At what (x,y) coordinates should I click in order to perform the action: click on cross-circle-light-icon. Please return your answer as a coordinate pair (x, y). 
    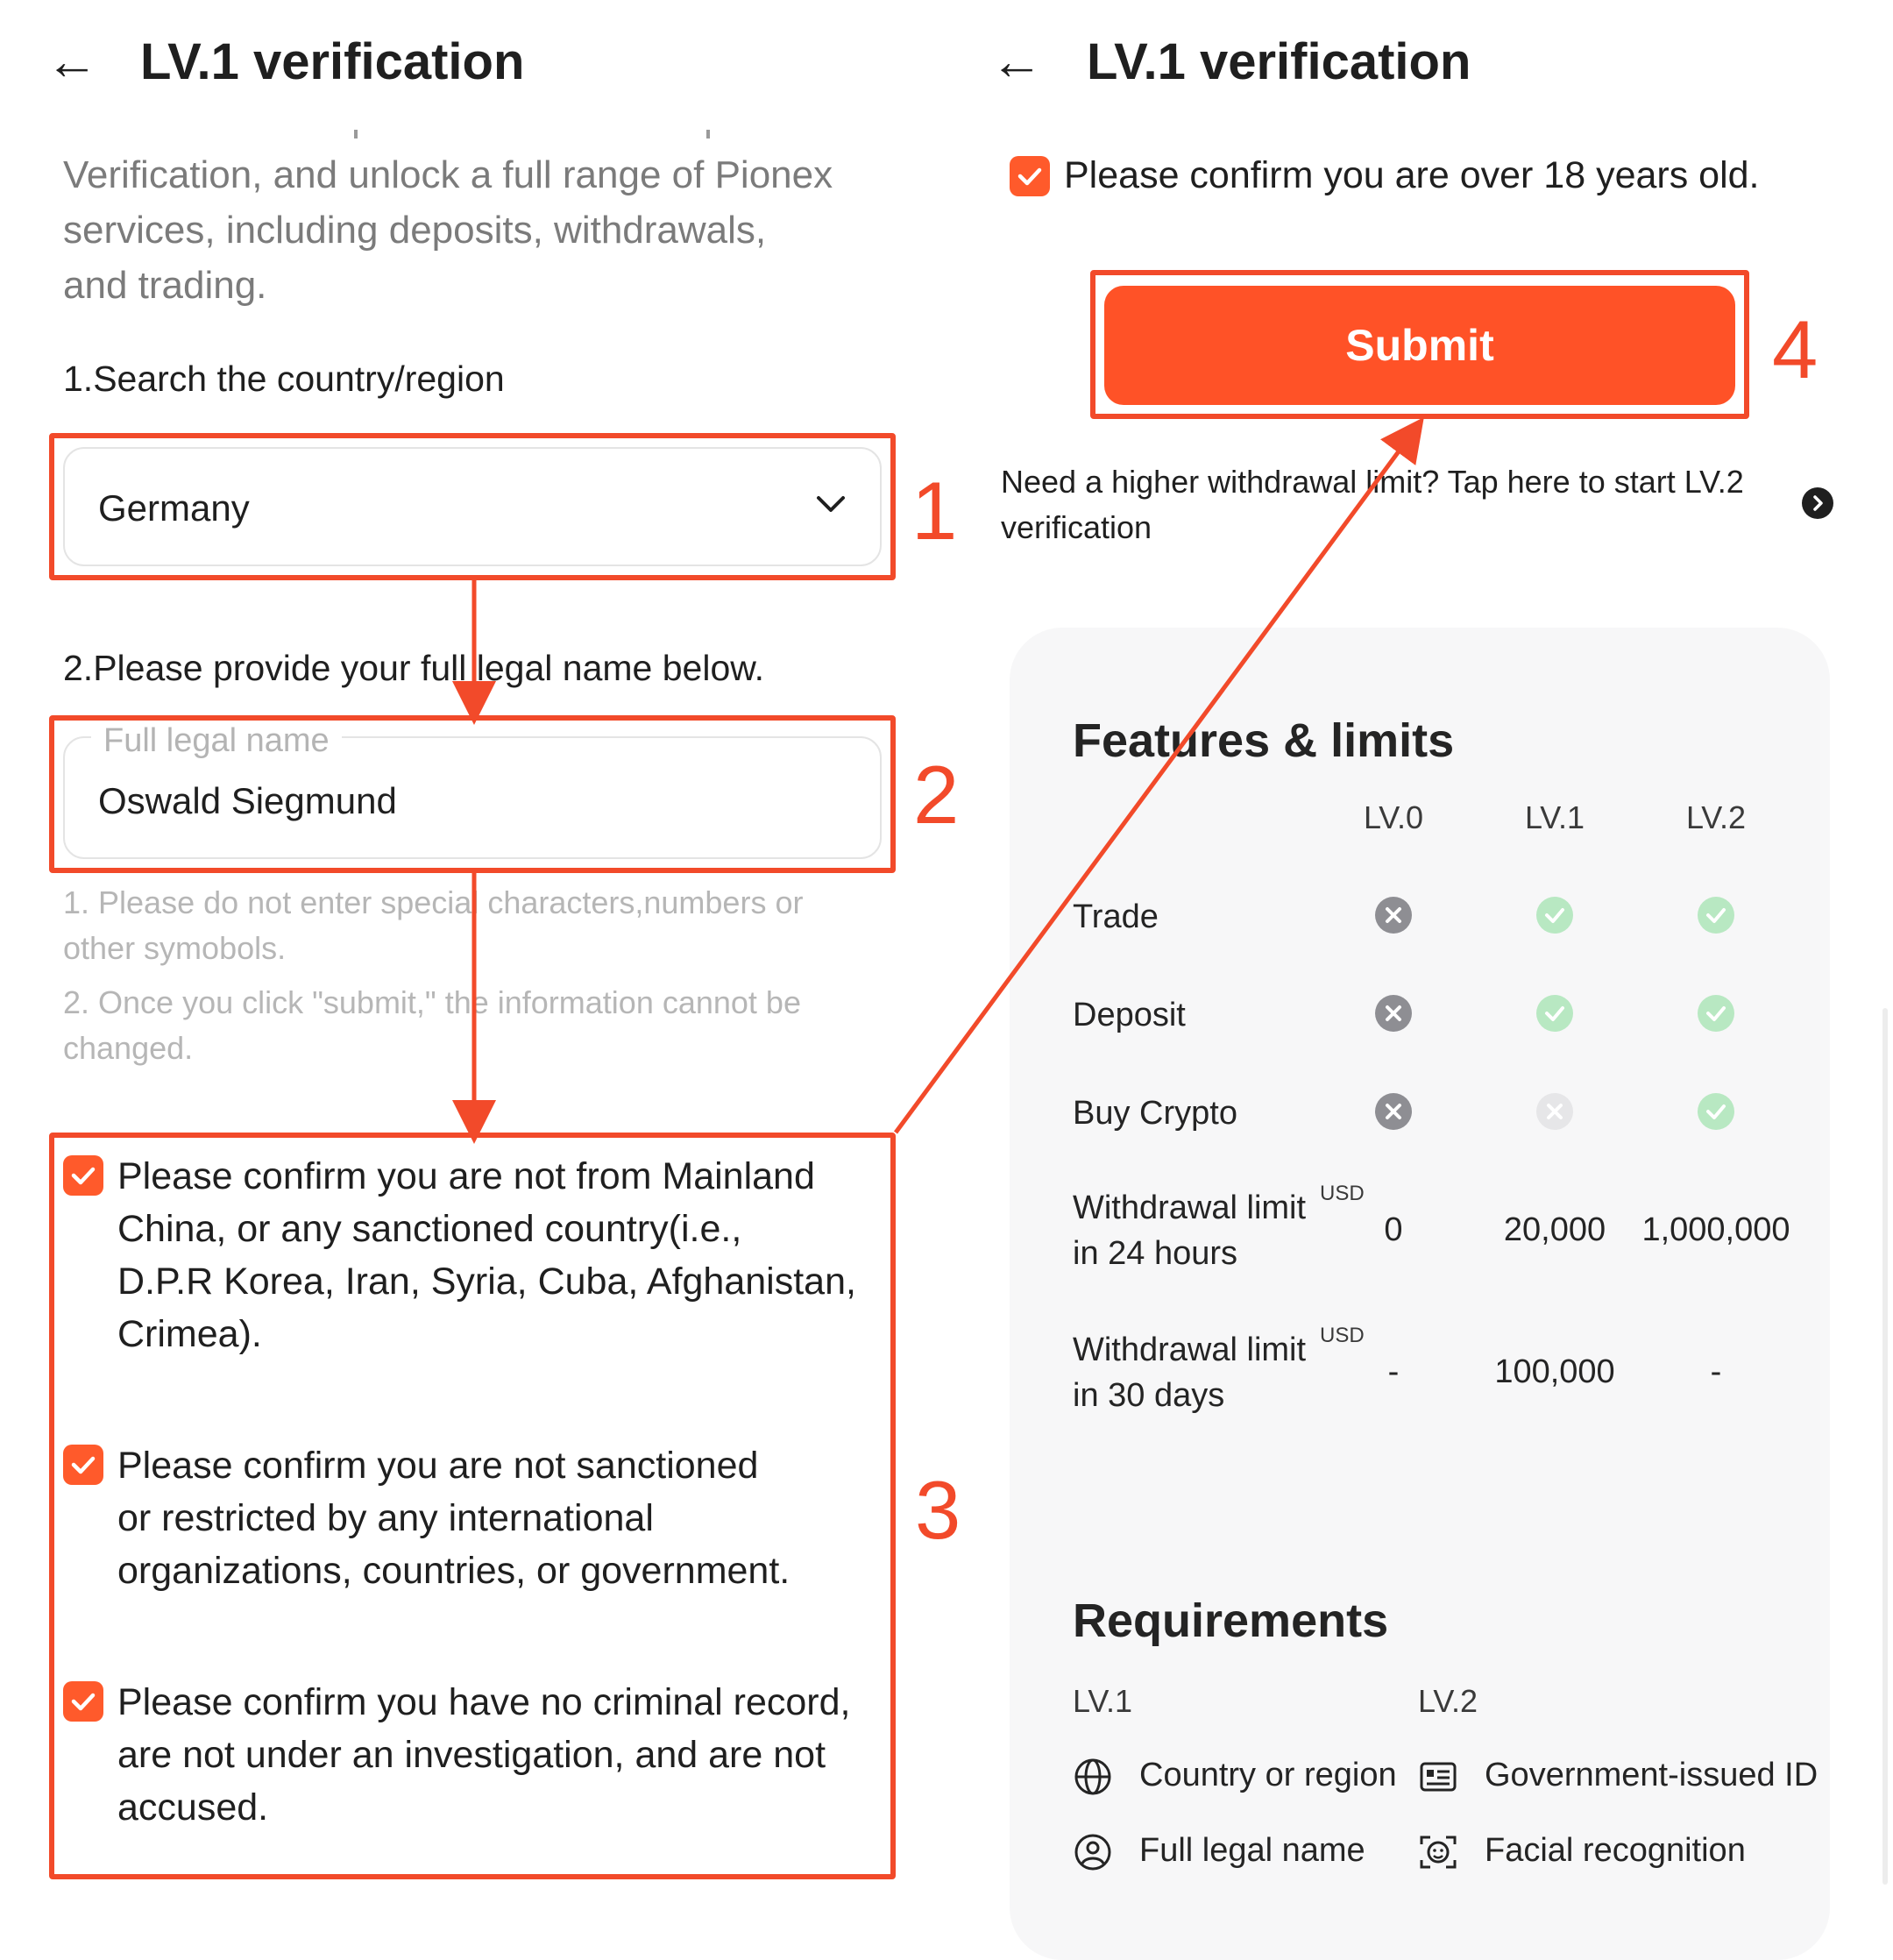
    Looking at the image, I should click on (1554, 1111).